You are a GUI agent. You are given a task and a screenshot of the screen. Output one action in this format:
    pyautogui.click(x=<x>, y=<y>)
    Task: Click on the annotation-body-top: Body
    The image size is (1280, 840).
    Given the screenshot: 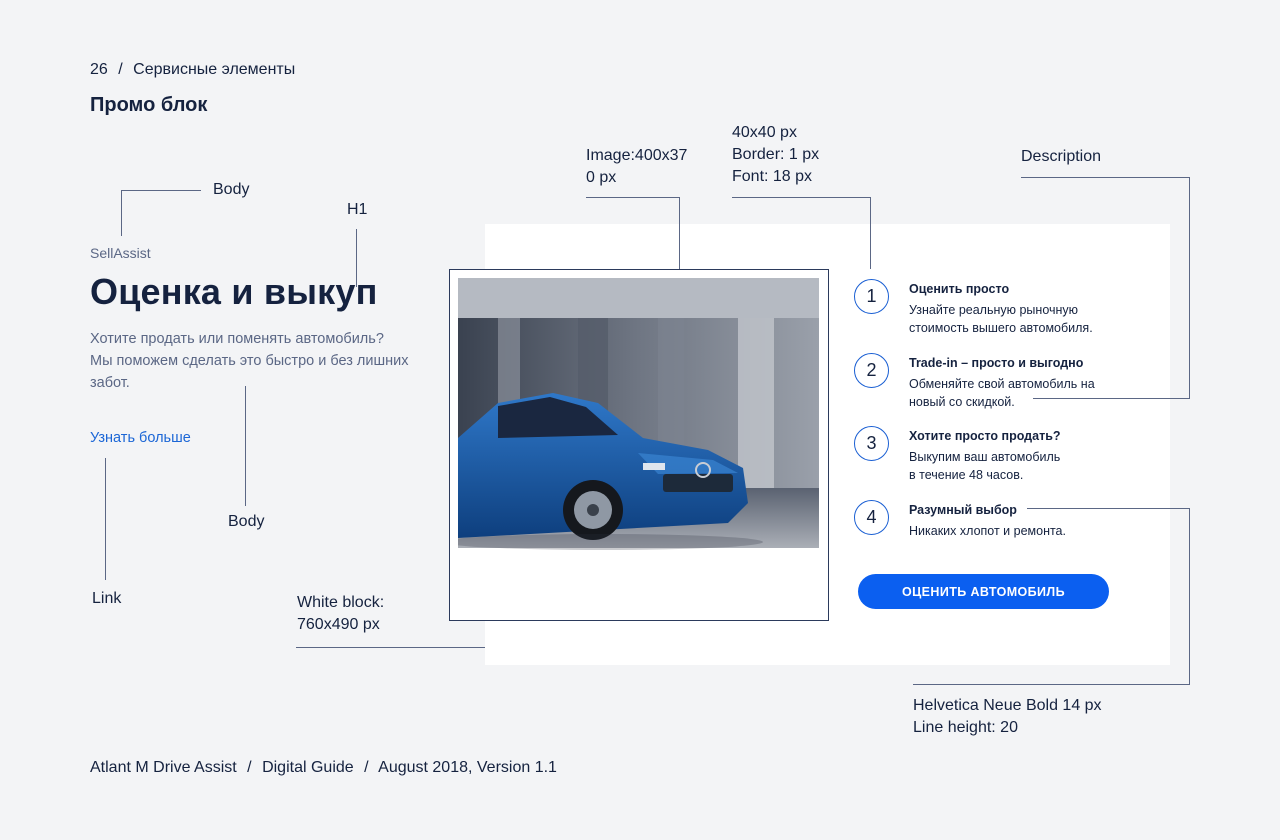 What is the action you would take?
    pyautogui.click(x=231, y=189)
    